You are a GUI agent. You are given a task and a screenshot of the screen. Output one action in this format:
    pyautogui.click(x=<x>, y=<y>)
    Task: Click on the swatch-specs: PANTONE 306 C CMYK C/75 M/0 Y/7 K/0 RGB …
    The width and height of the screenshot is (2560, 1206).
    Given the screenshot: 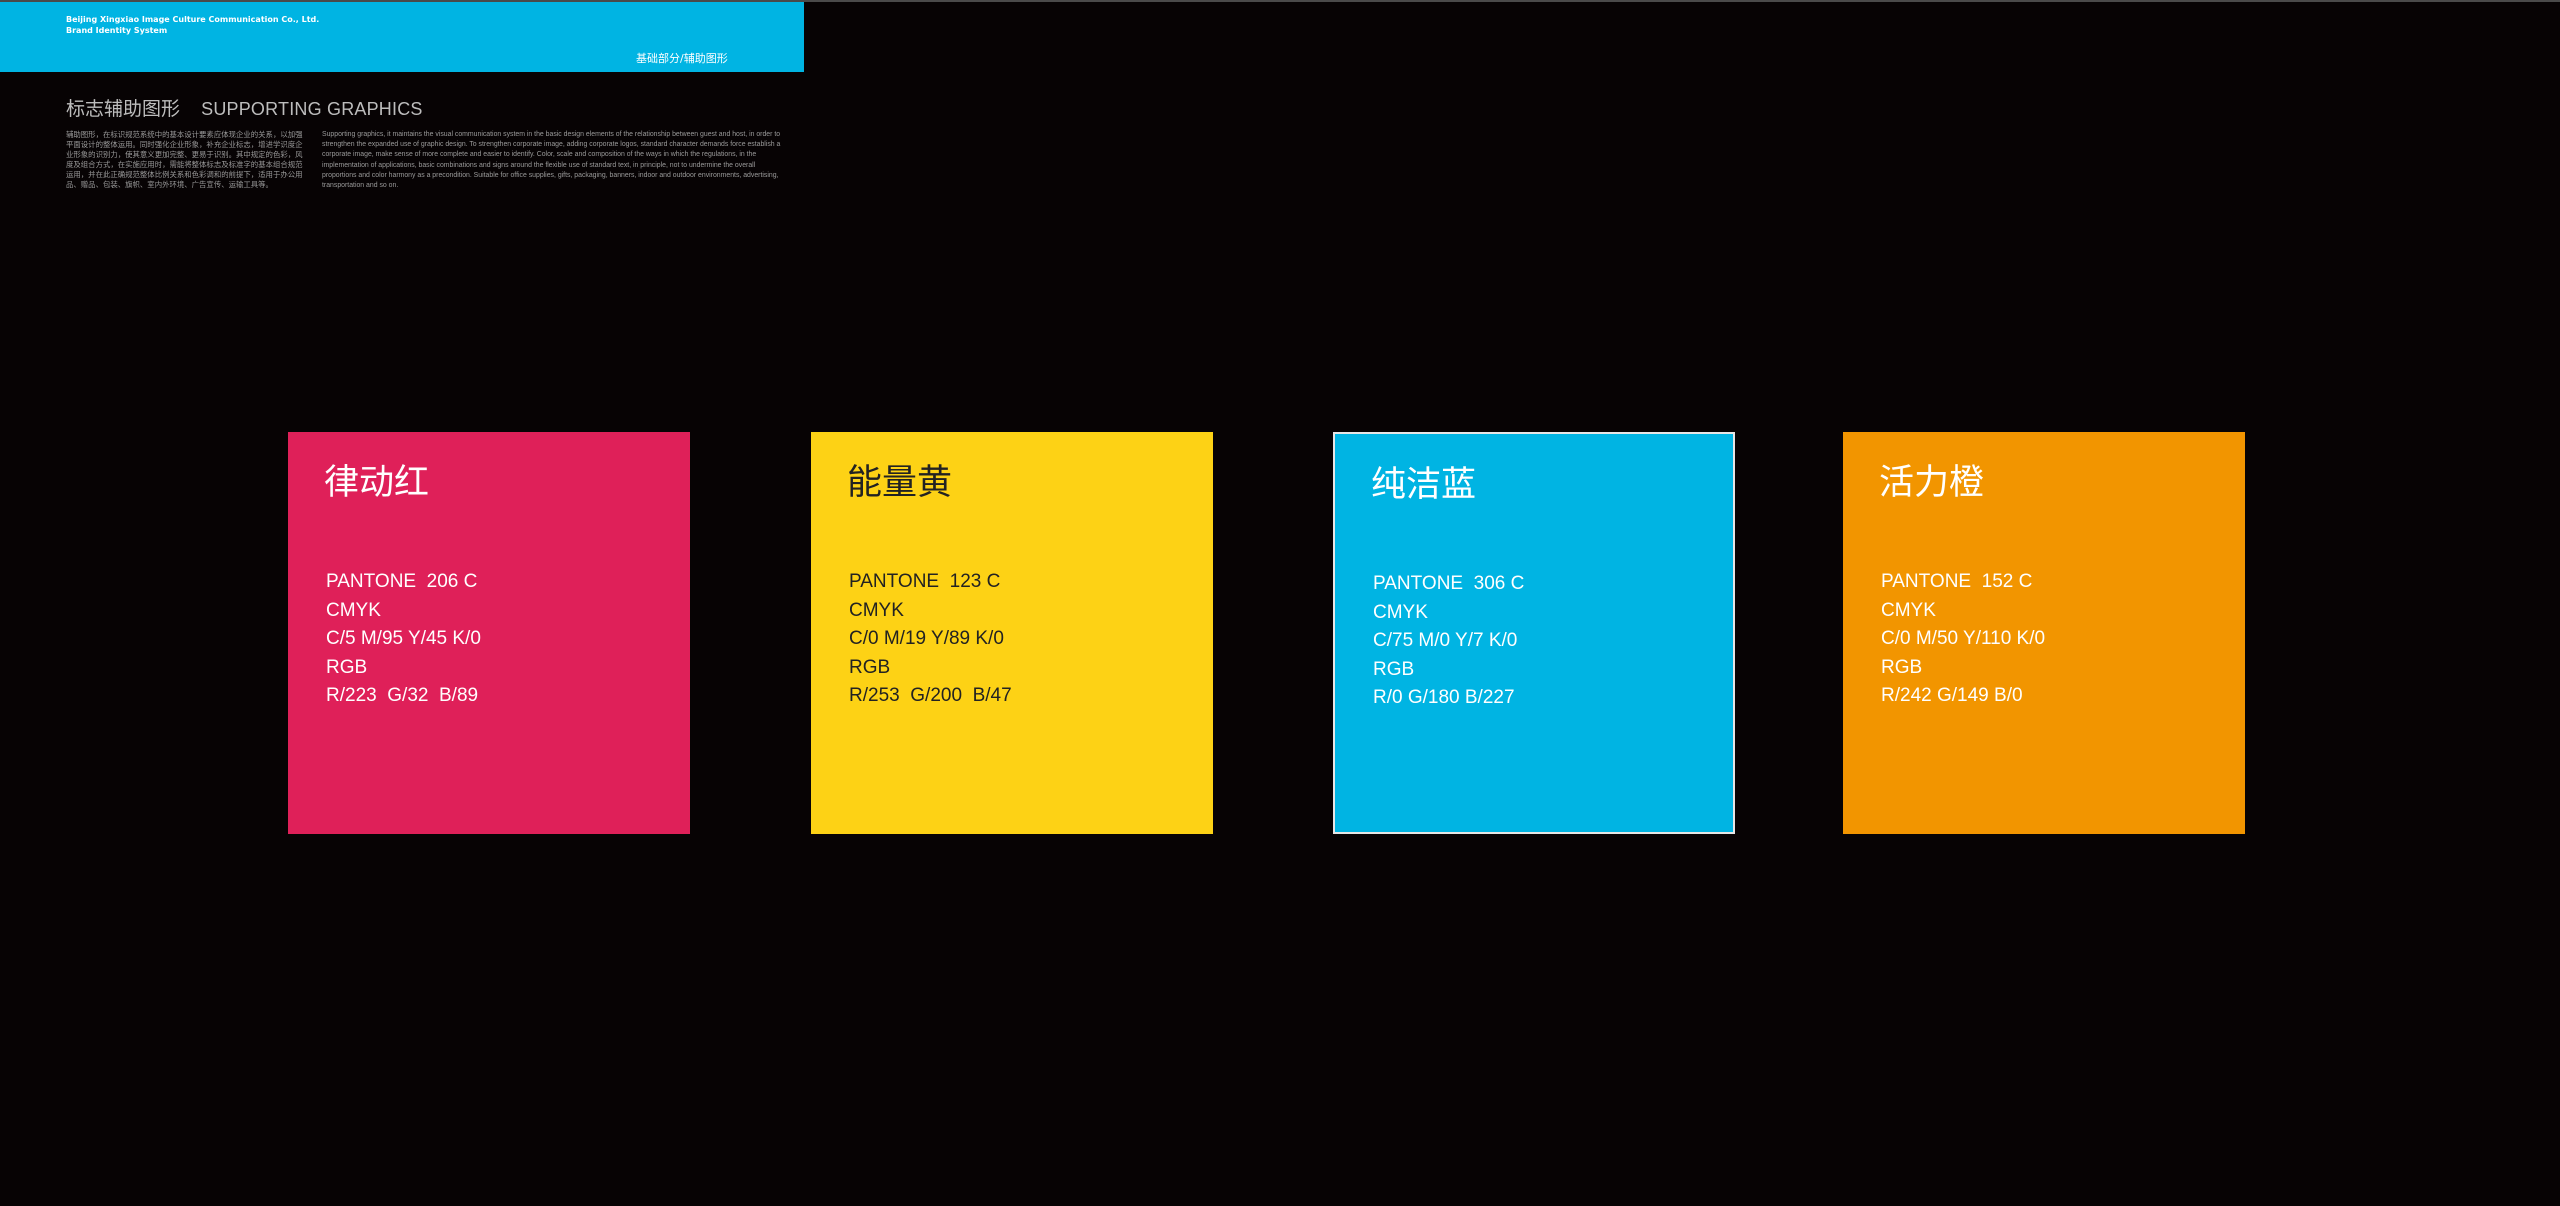 What is the action you would take?
    pyautogui.click(x=1448, y=641)
    